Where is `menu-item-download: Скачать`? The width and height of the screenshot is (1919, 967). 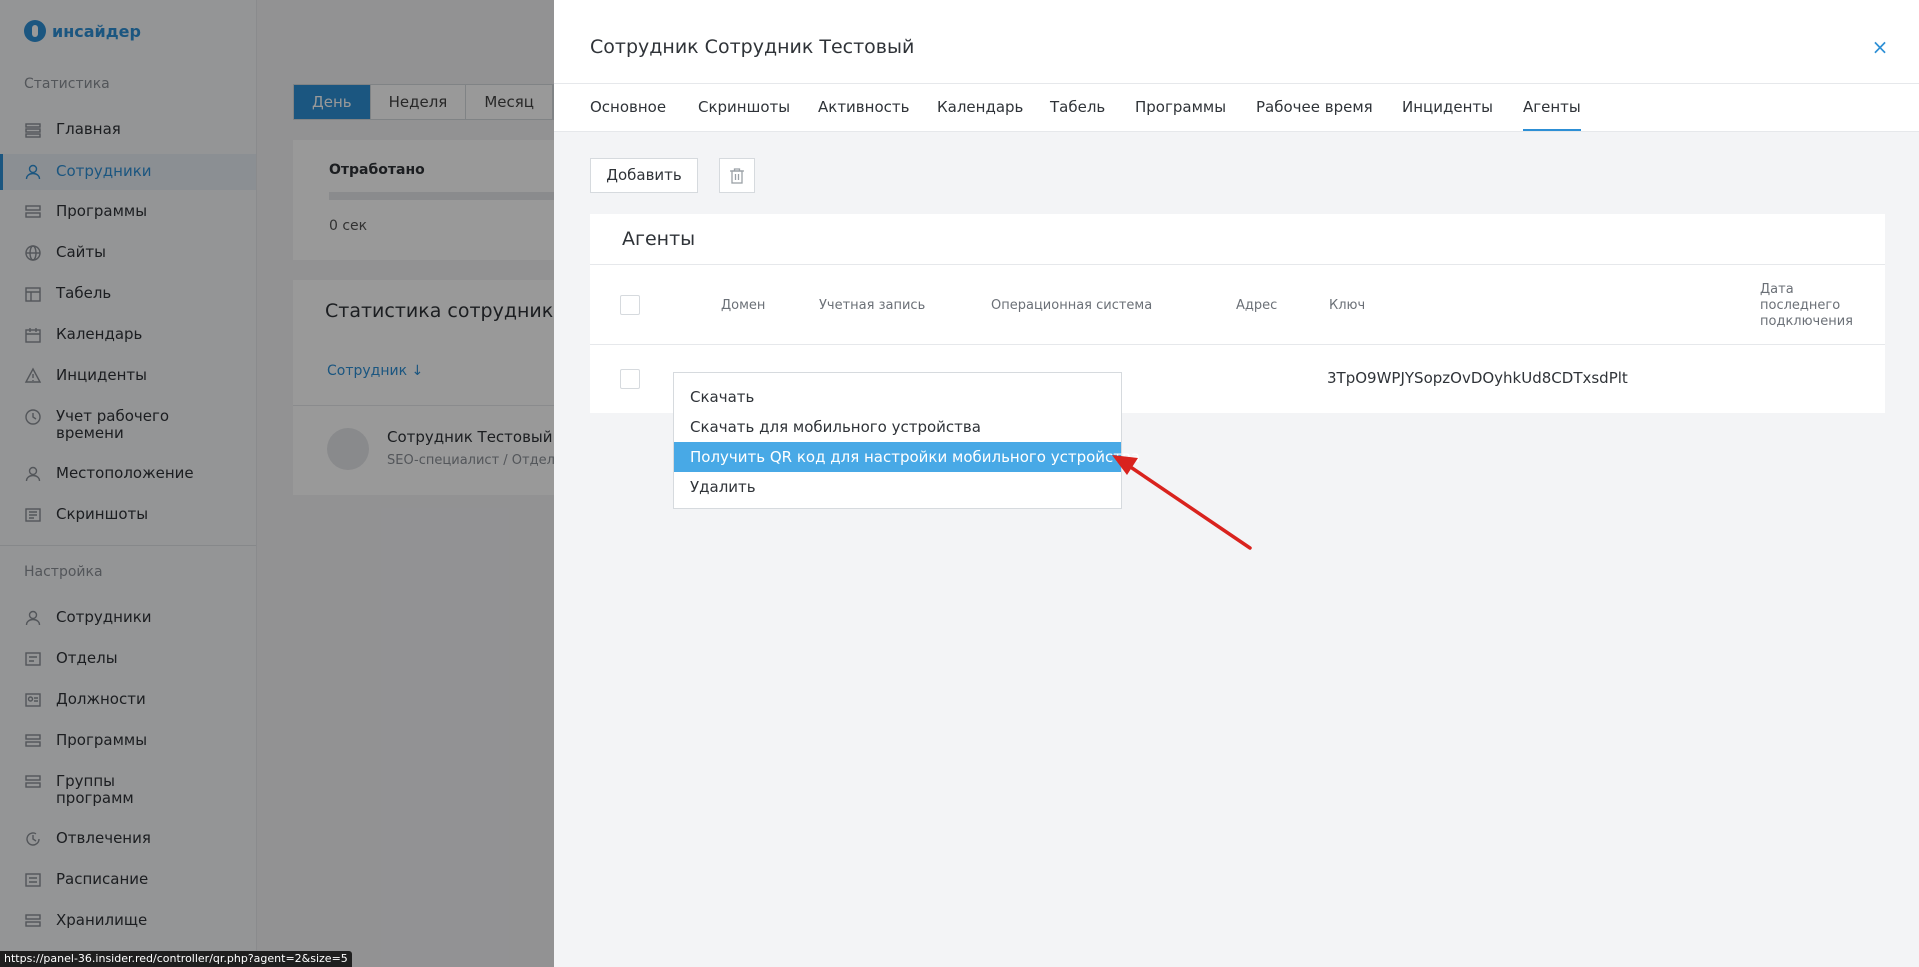
menu-item-download: Скачать is located at coordinates (897, 397).